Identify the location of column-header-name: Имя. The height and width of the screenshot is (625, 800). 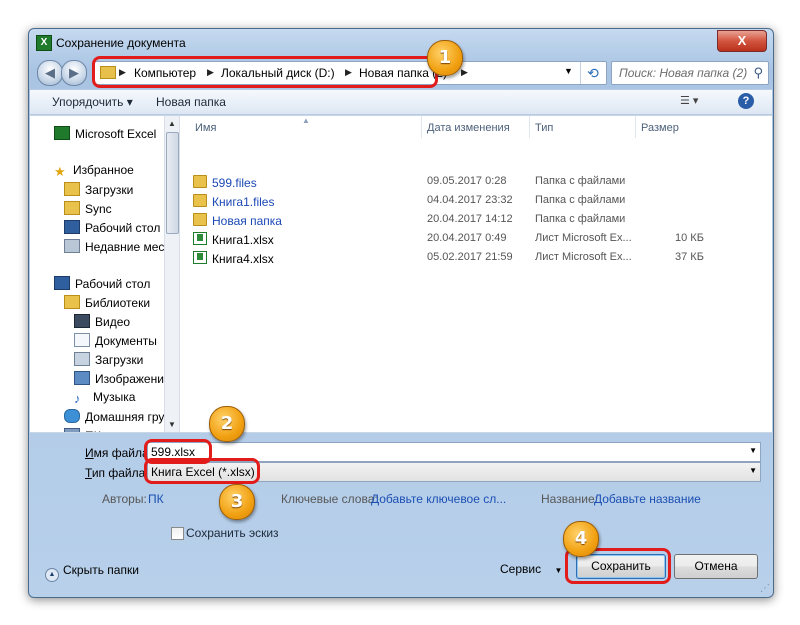
(205, 128).